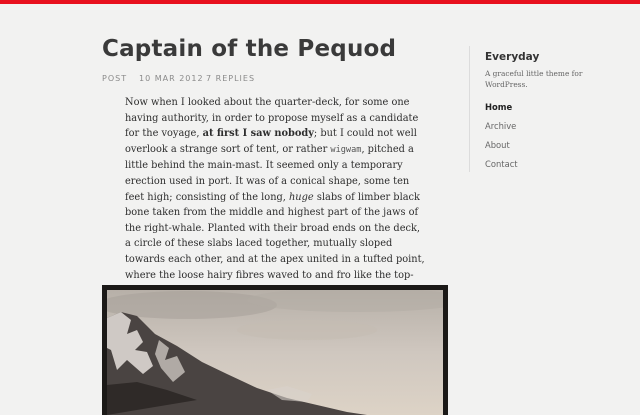  Describe the element at coordinates (501, 110) in the screenshot. I see `nav-item-home: Home` at that location.